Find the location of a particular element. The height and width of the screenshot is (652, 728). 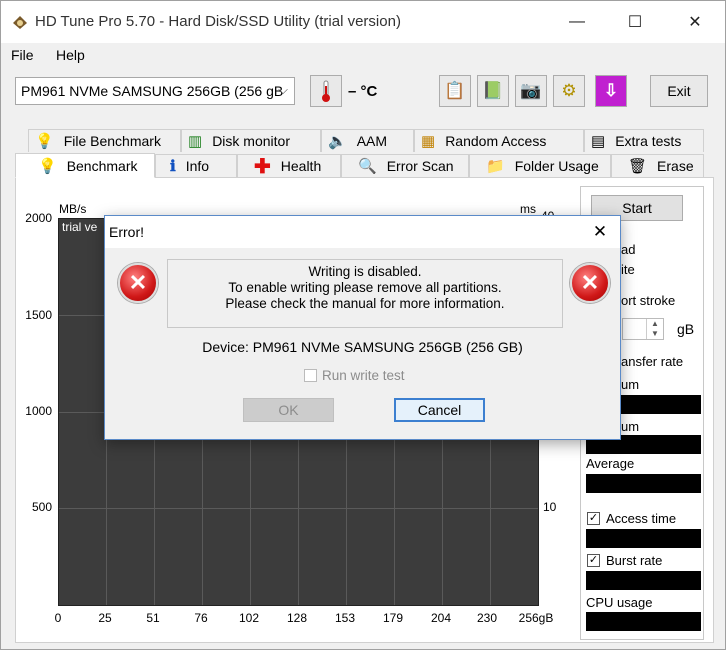

burst-rate-label: Burst rate is located at coordinates (634, 560).